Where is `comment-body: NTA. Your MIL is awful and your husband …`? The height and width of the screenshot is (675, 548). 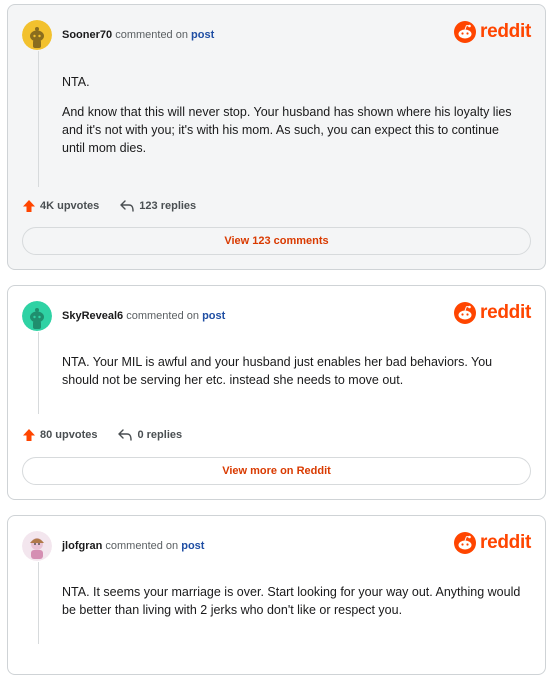 comment-body: NTA. Your MIL is awful and your husband … is located at coordinates (292, 377).